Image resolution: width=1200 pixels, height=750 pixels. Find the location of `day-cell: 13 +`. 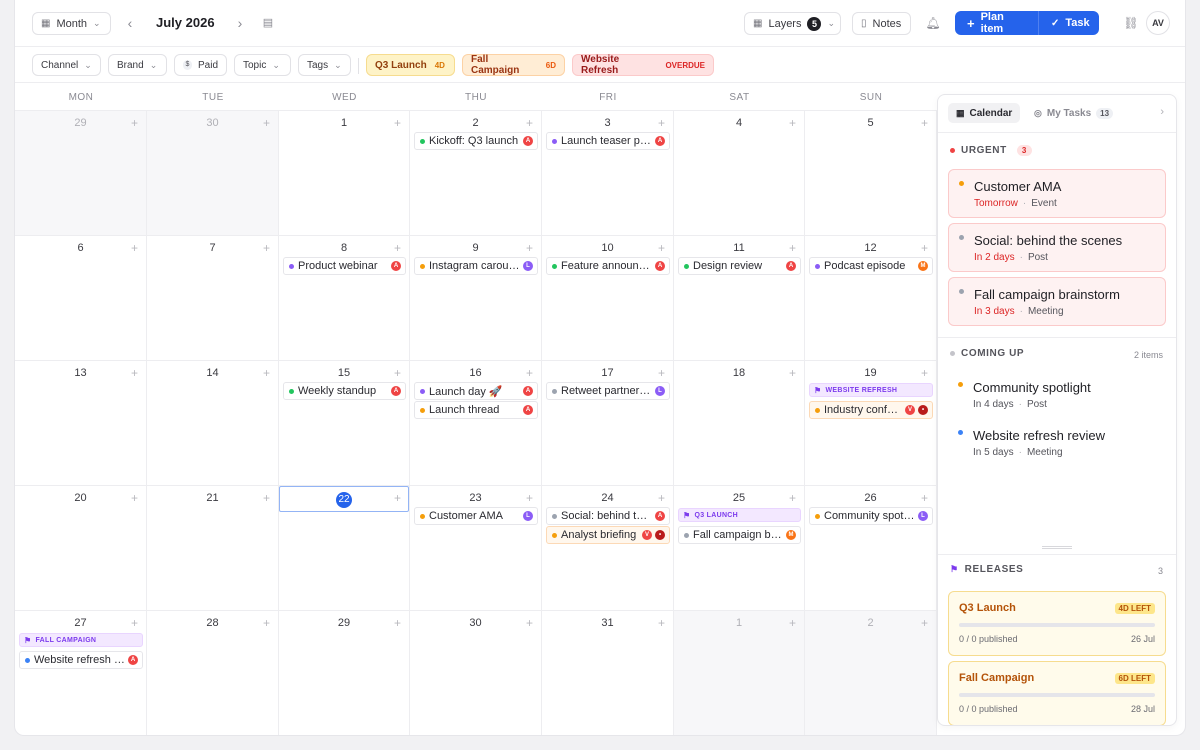

day-cell: 13 + is located at coordinates (81, 423).